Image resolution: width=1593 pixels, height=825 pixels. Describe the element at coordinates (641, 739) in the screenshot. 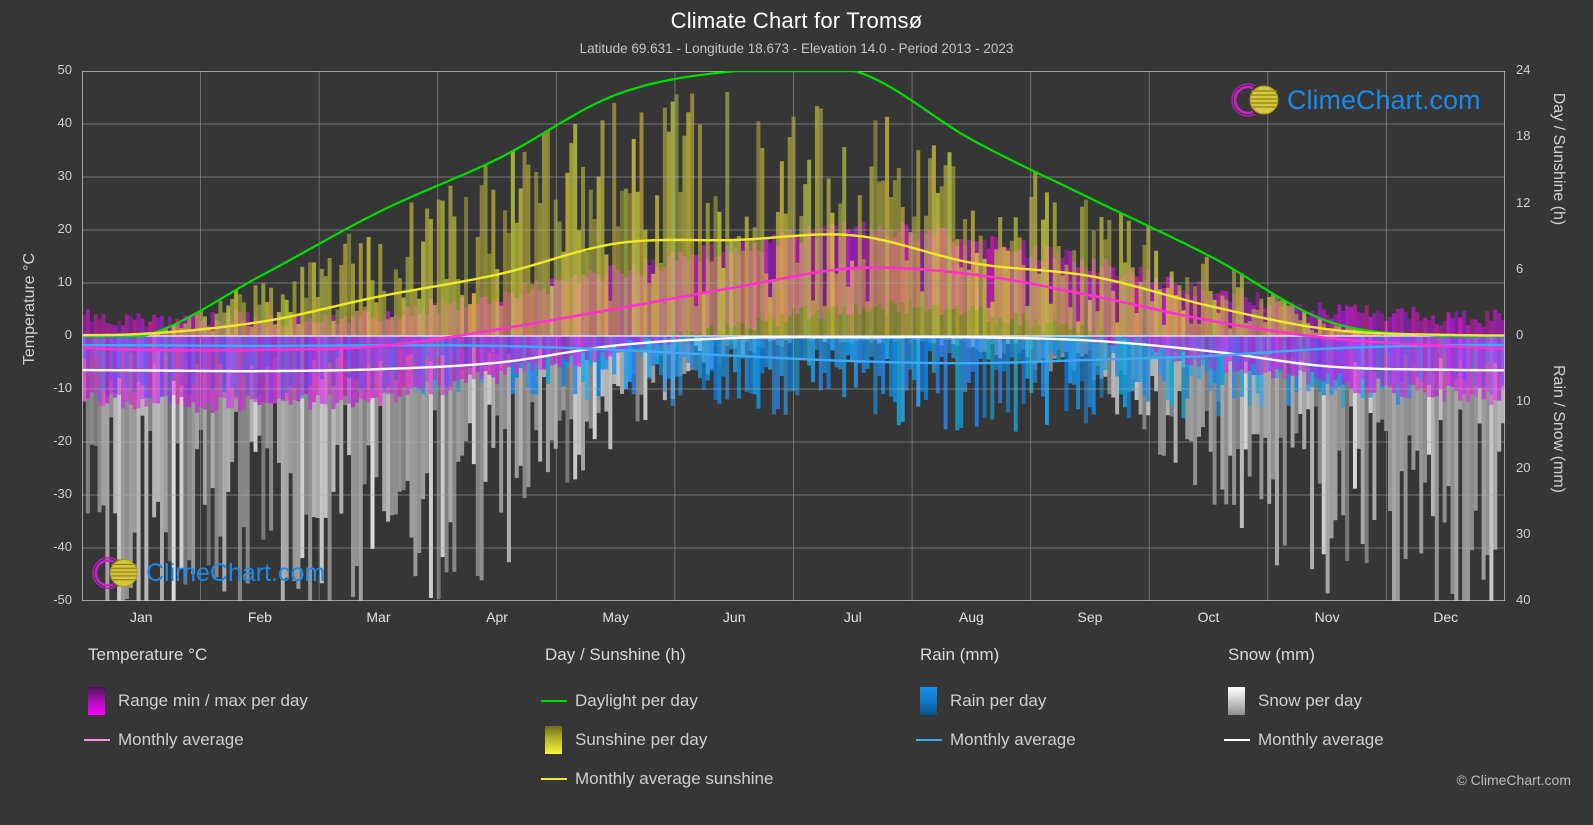

I see `legend-item-label: Sunshine per day` at that location.